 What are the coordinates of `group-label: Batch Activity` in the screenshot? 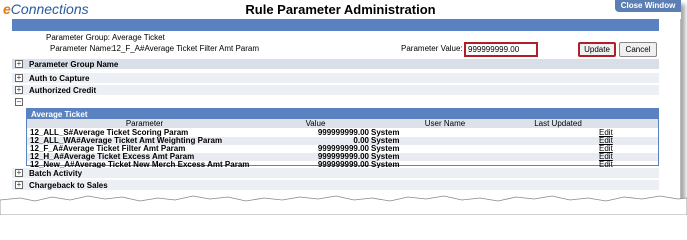 It's located at (56, 173).